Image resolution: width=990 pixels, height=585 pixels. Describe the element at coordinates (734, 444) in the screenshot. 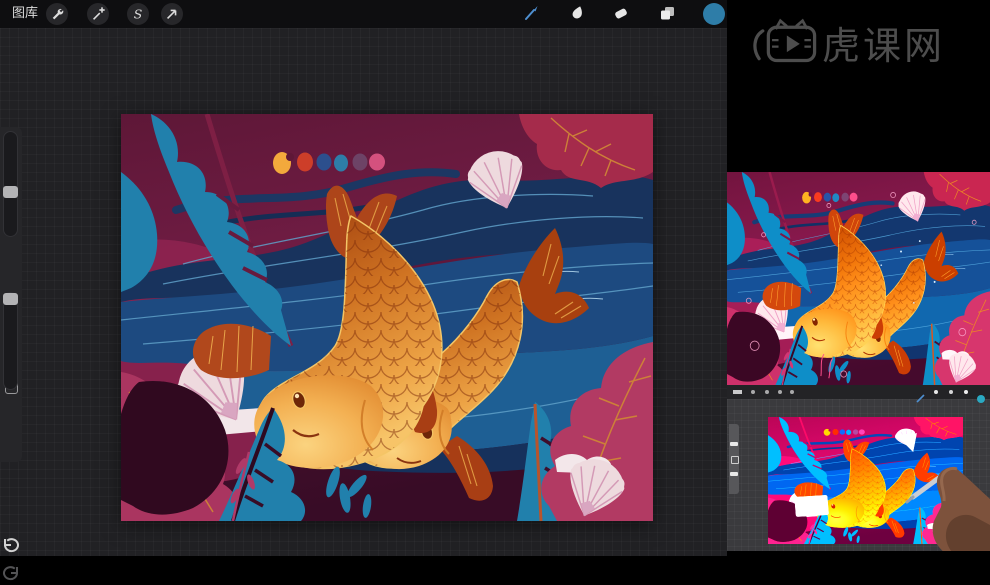

I see `mini-size-handle` at that location.